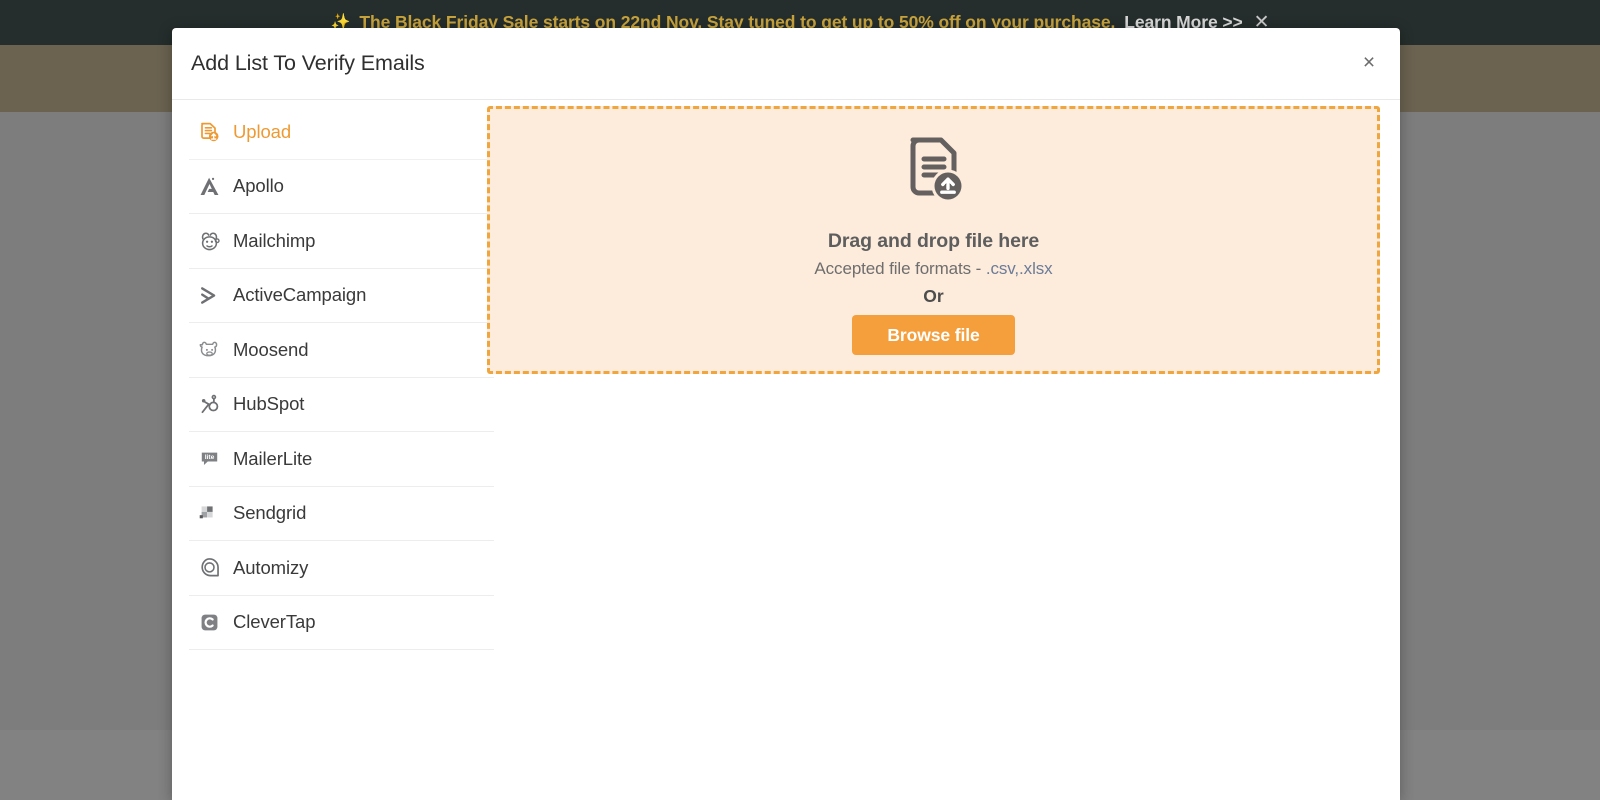  Describe the element at coordinates (209, 186) in the screenshot. I see `apollo-icon` at that location.